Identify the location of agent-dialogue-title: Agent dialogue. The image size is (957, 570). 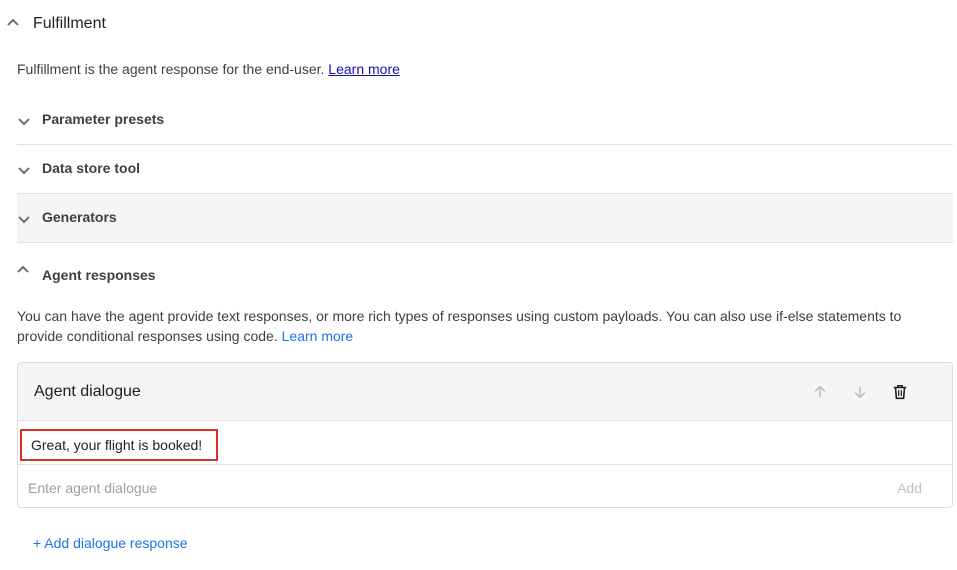
(87, 391).